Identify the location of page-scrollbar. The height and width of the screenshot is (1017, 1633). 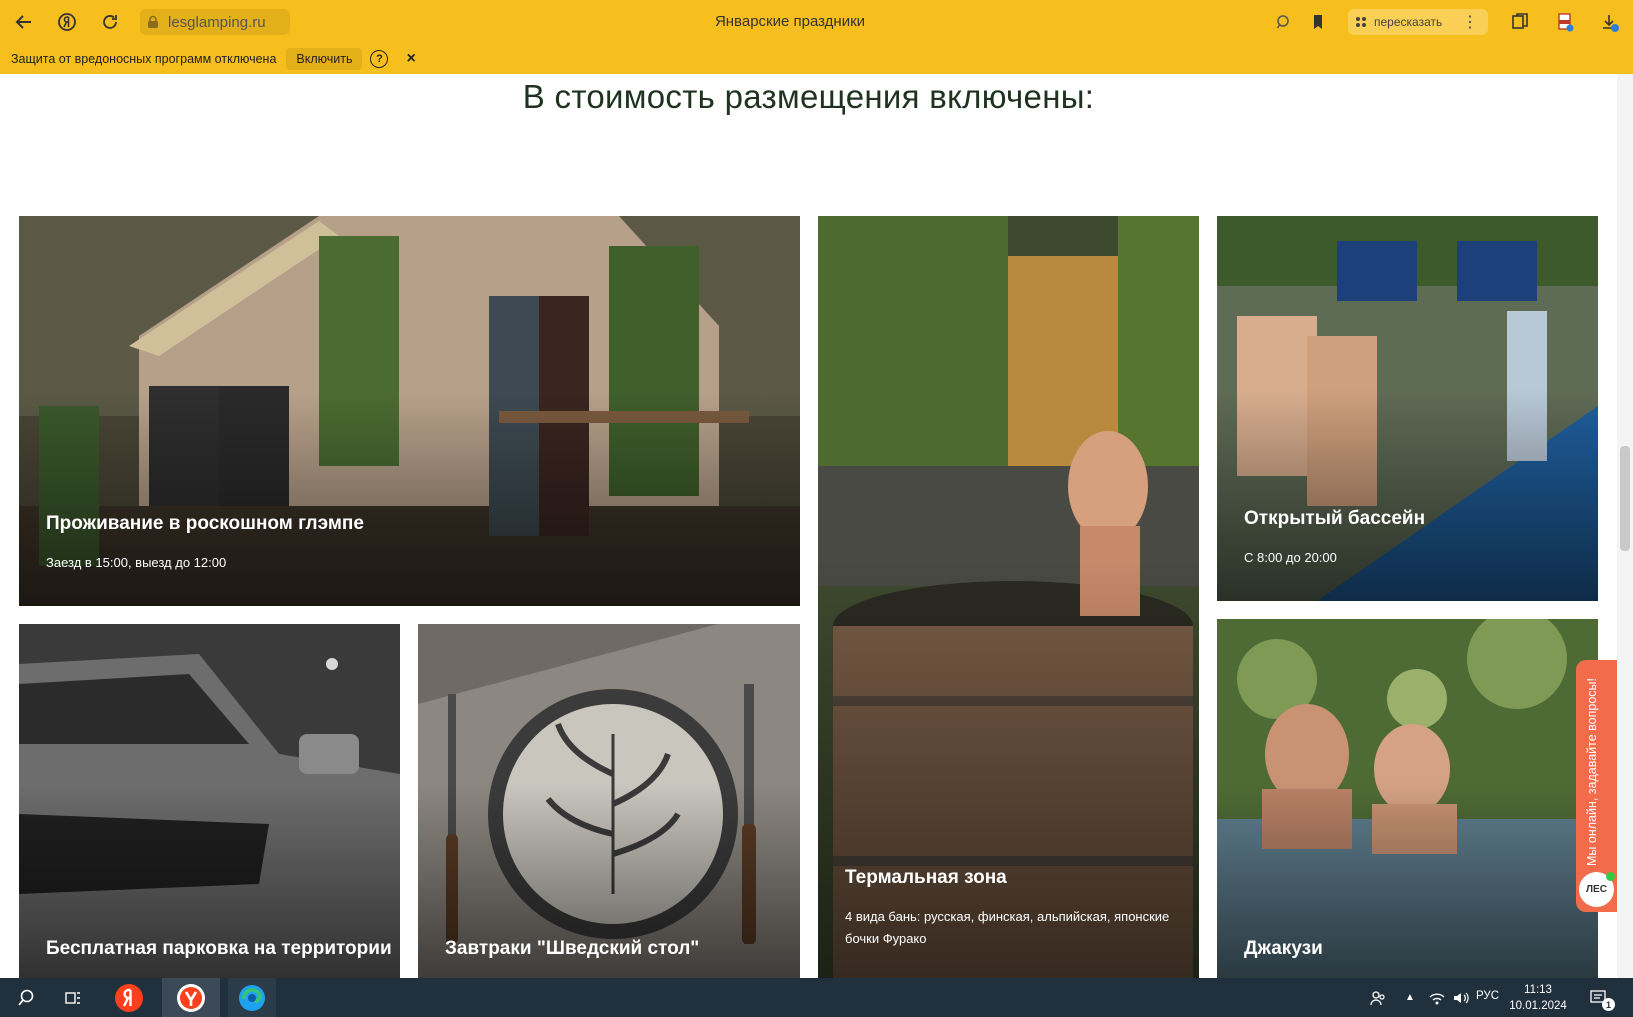
(1625, 526).